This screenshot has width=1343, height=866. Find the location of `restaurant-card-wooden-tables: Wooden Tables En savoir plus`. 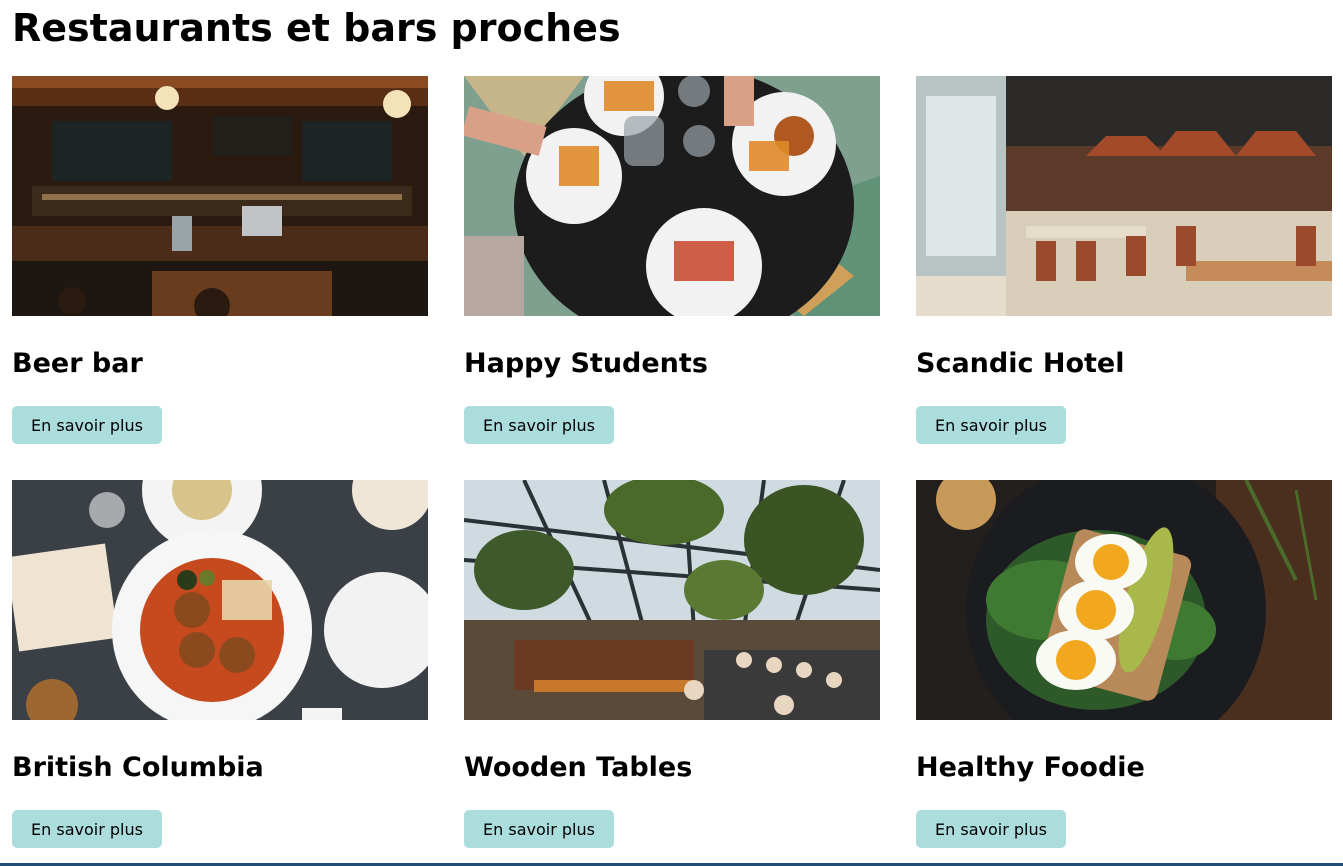

restaurant-card-wooden-tables: Wooden Tables En savoir plus is located at coordinates (672, 664).